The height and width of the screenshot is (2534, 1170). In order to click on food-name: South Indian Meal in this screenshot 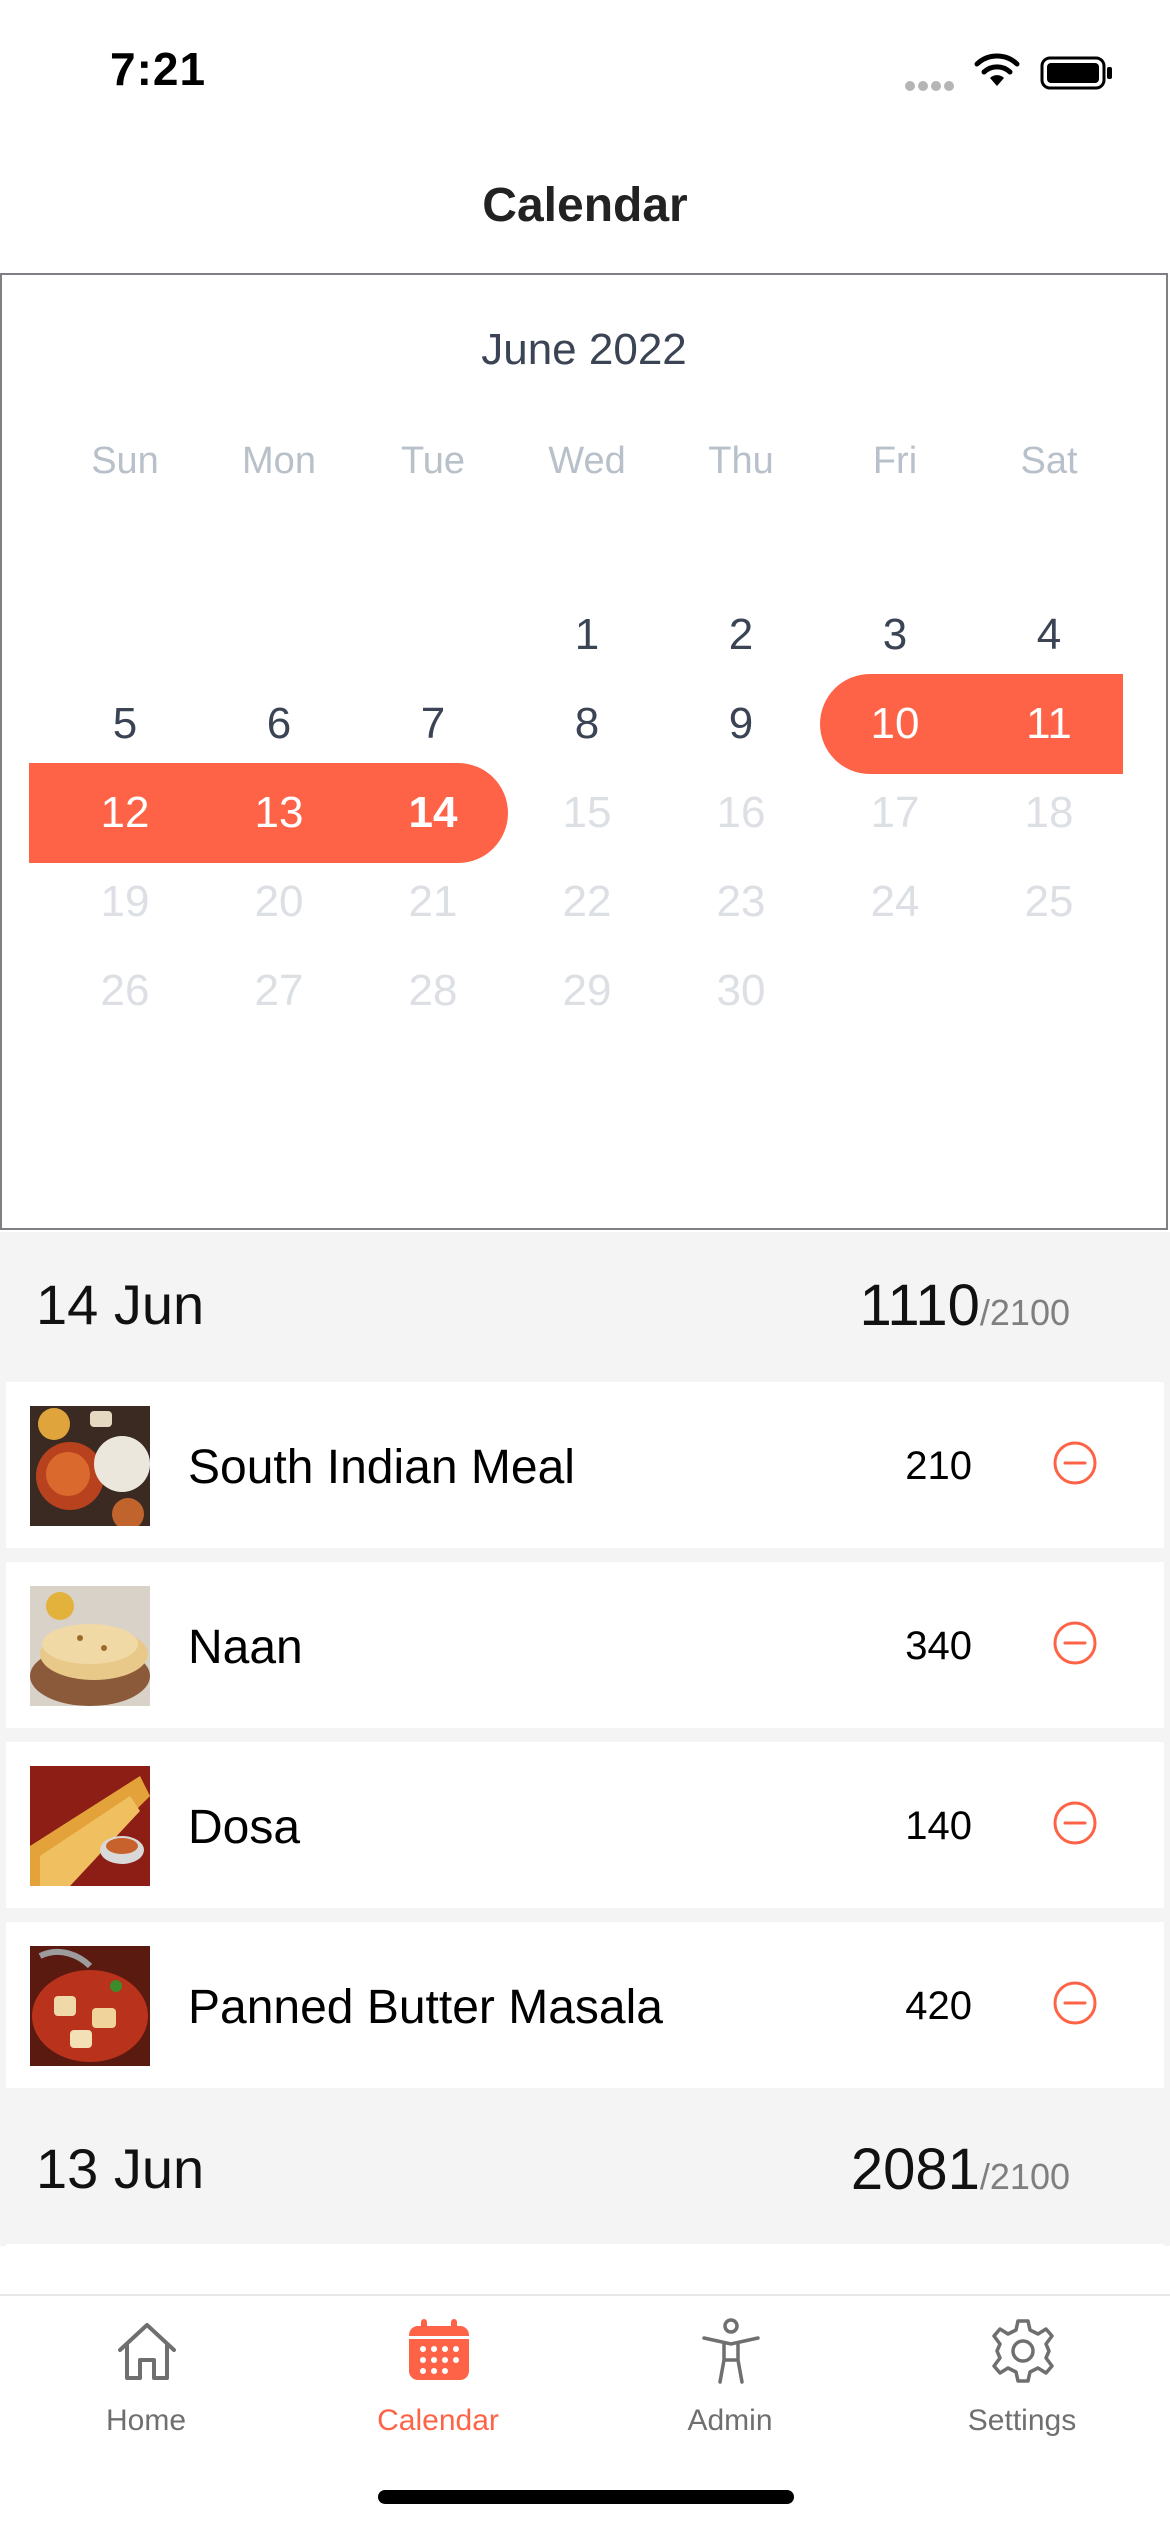, I will do `click(381, 1467)`.